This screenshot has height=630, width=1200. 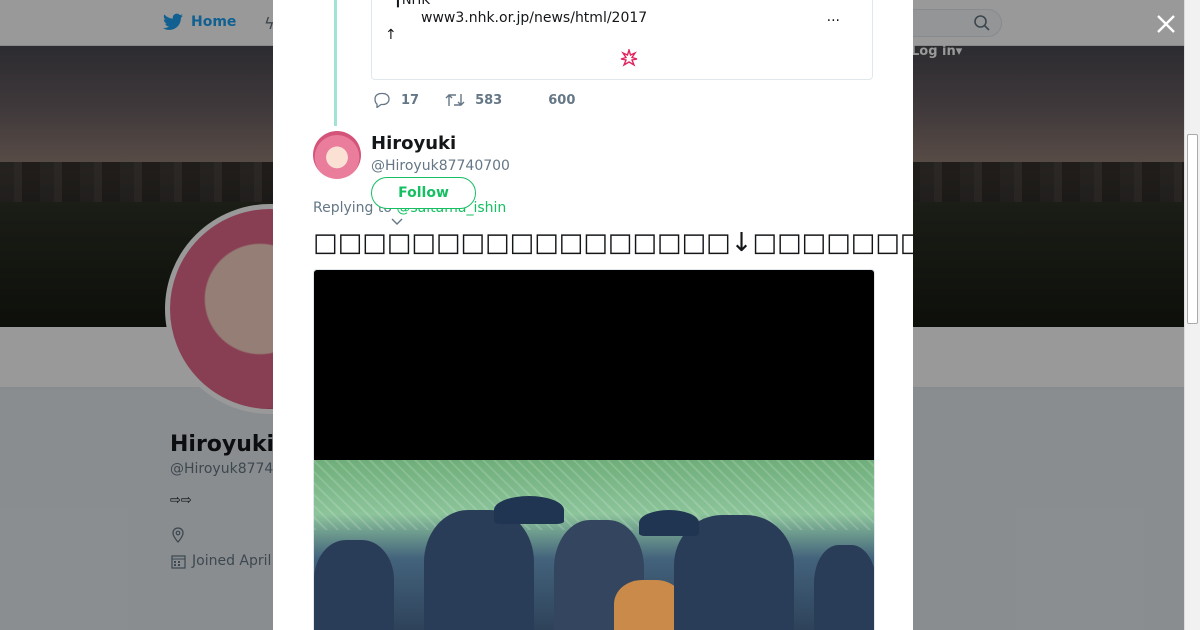 I want to click on reply-avatar, so click(x=337, y=155).